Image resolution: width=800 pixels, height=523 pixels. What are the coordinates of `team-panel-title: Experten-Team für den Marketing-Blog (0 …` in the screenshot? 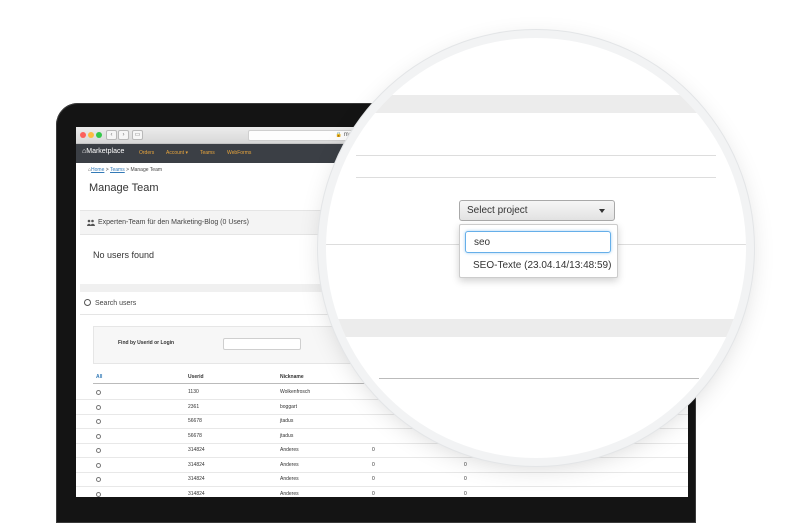 It's located at (173, 222).